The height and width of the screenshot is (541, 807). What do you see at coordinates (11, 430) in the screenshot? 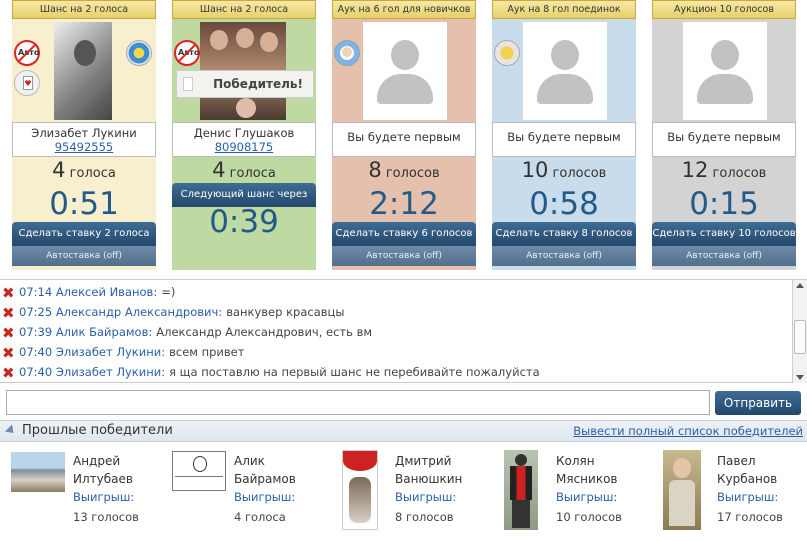
I see `arrow-down-icon` at bounding box center [11, 430].